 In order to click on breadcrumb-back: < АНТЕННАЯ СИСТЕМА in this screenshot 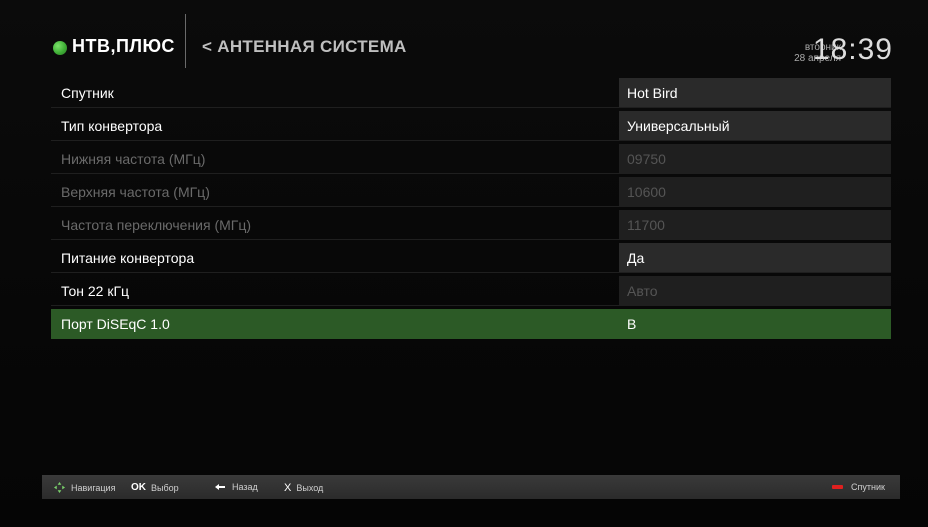, I will do `click(304, 47)`.